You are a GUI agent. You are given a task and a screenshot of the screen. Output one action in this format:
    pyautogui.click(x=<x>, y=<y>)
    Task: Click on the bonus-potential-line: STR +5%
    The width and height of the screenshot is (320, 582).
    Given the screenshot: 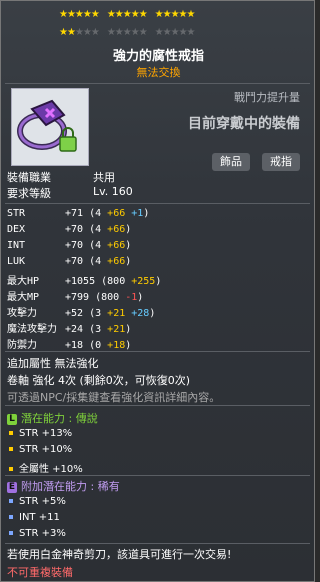 What is the action you would take?
    pyautogui.click(x=37, y=501)
    